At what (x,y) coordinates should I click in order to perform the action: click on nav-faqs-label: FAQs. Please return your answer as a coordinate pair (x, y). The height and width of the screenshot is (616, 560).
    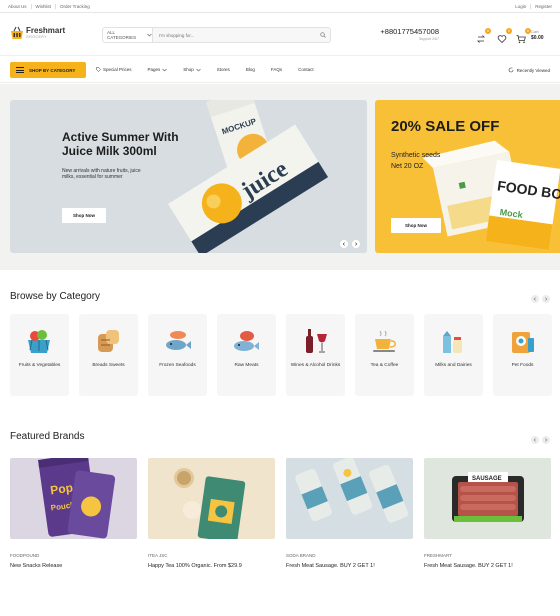
    Looking at the image, I should click on (276, 69).